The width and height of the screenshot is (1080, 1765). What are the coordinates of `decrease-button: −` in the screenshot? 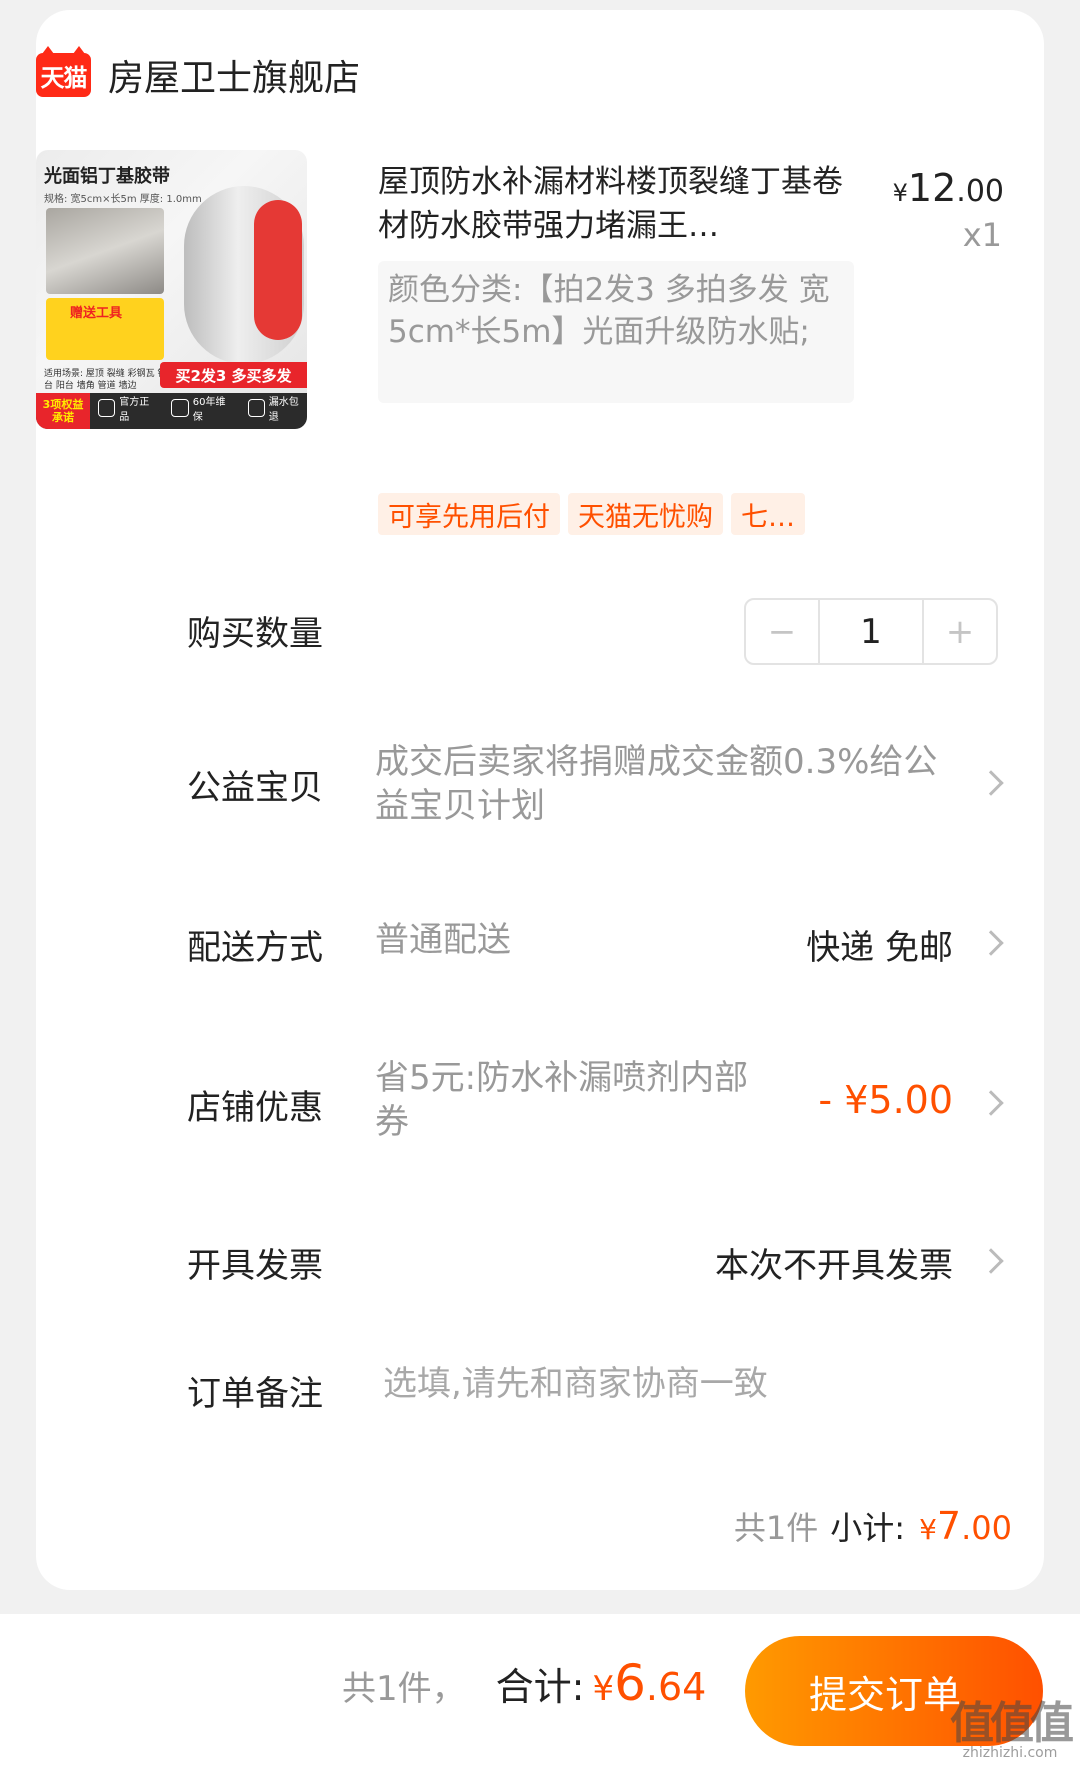 It's located at (782, 631).